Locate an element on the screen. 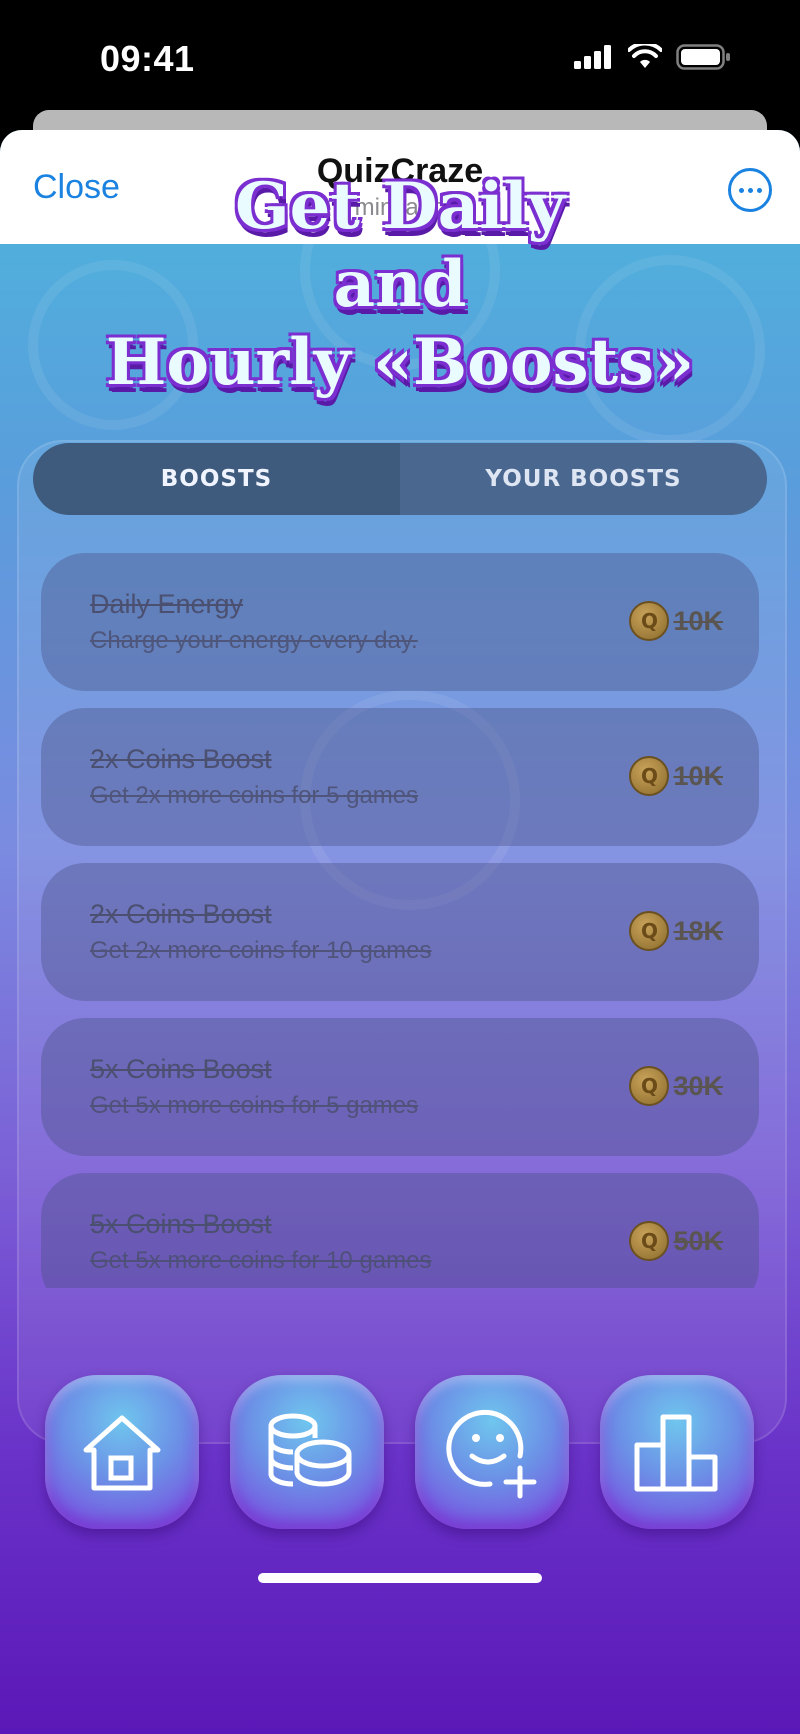 This screenshot has height=1734, width=800. nav-coins-button is located at coordinates (307, 1452).